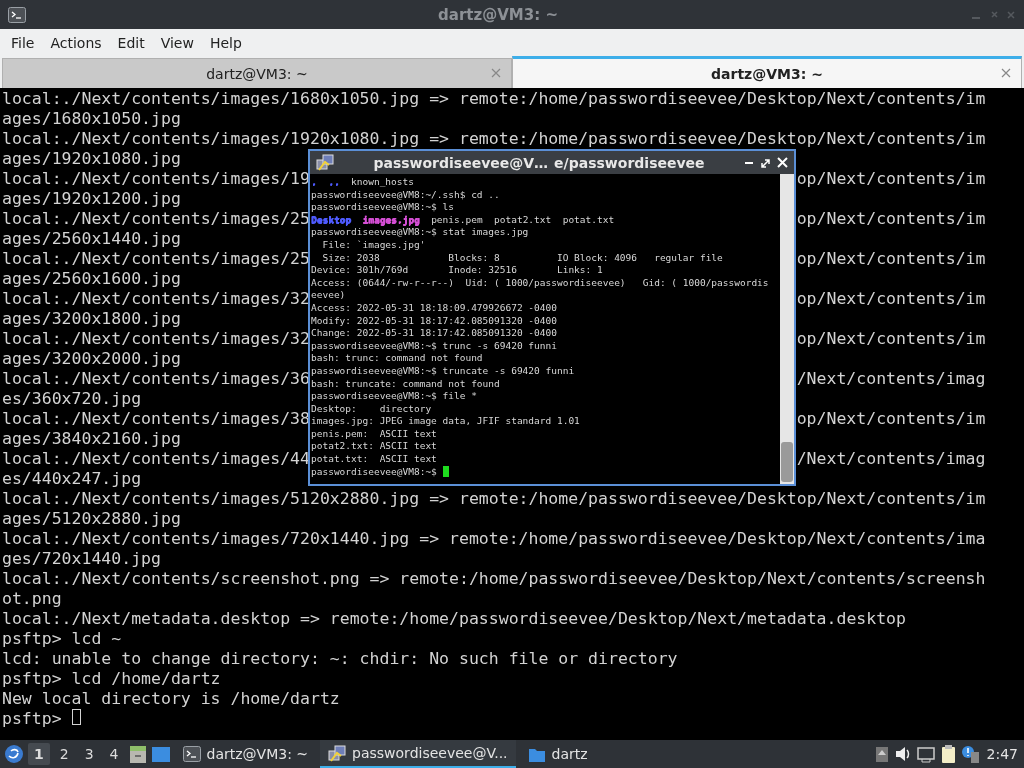  I want to click on terminal-line: New local directory is /home/dartz, so click(171, 699).